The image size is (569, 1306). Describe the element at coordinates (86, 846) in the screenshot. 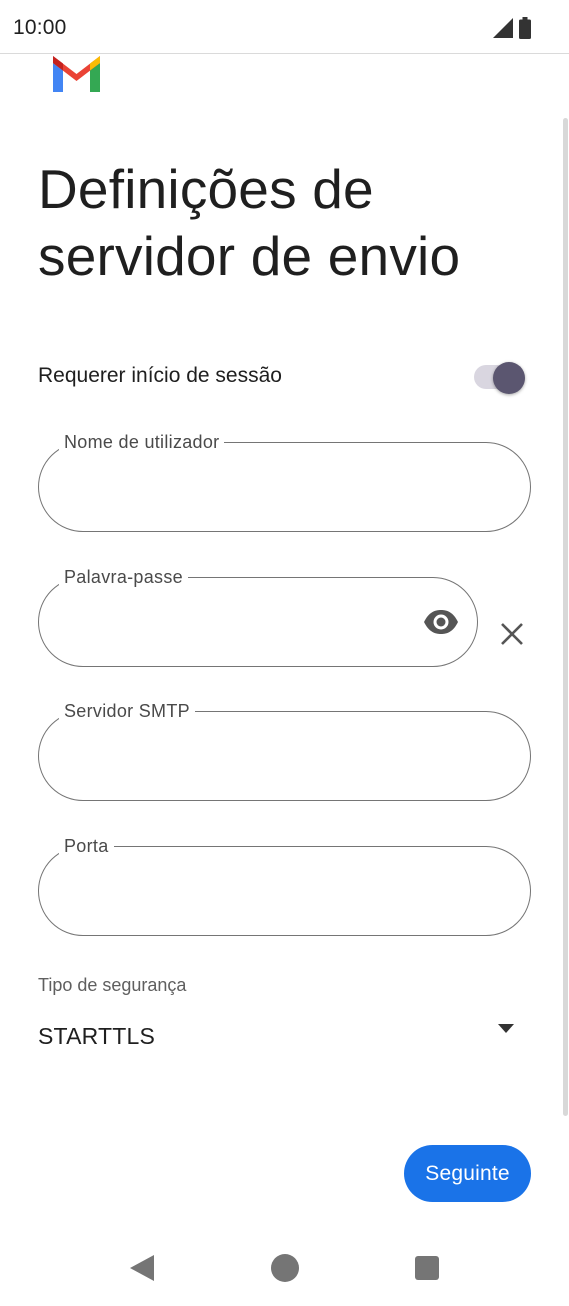

I see `port-label: Porta` at that location.